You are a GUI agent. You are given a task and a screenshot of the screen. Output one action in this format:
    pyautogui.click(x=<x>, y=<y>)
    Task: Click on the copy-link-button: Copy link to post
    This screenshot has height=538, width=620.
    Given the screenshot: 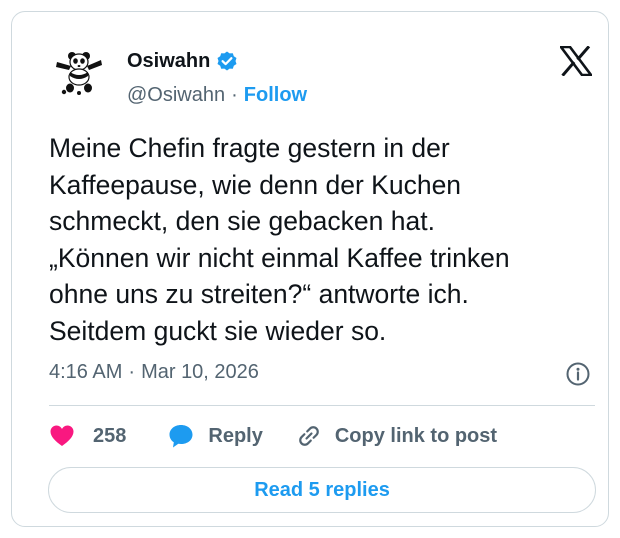 What is the action you would take?
    pyautogui.click(x=396, y=436)
    